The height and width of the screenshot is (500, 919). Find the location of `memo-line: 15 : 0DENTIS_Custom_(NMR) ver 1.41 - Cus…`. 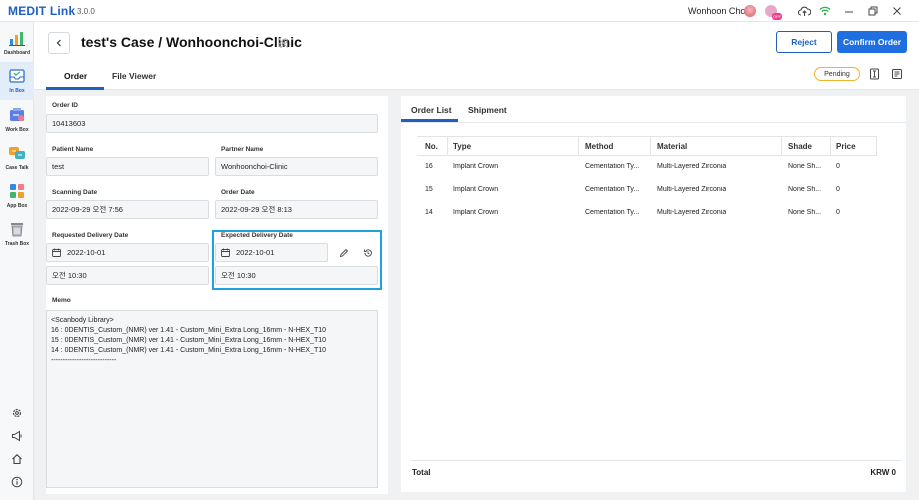

memo-line: 15 : 0DENTIS_Custom_(NMR) ver 1.41 - Cus… is located at coordinates (189, 340).